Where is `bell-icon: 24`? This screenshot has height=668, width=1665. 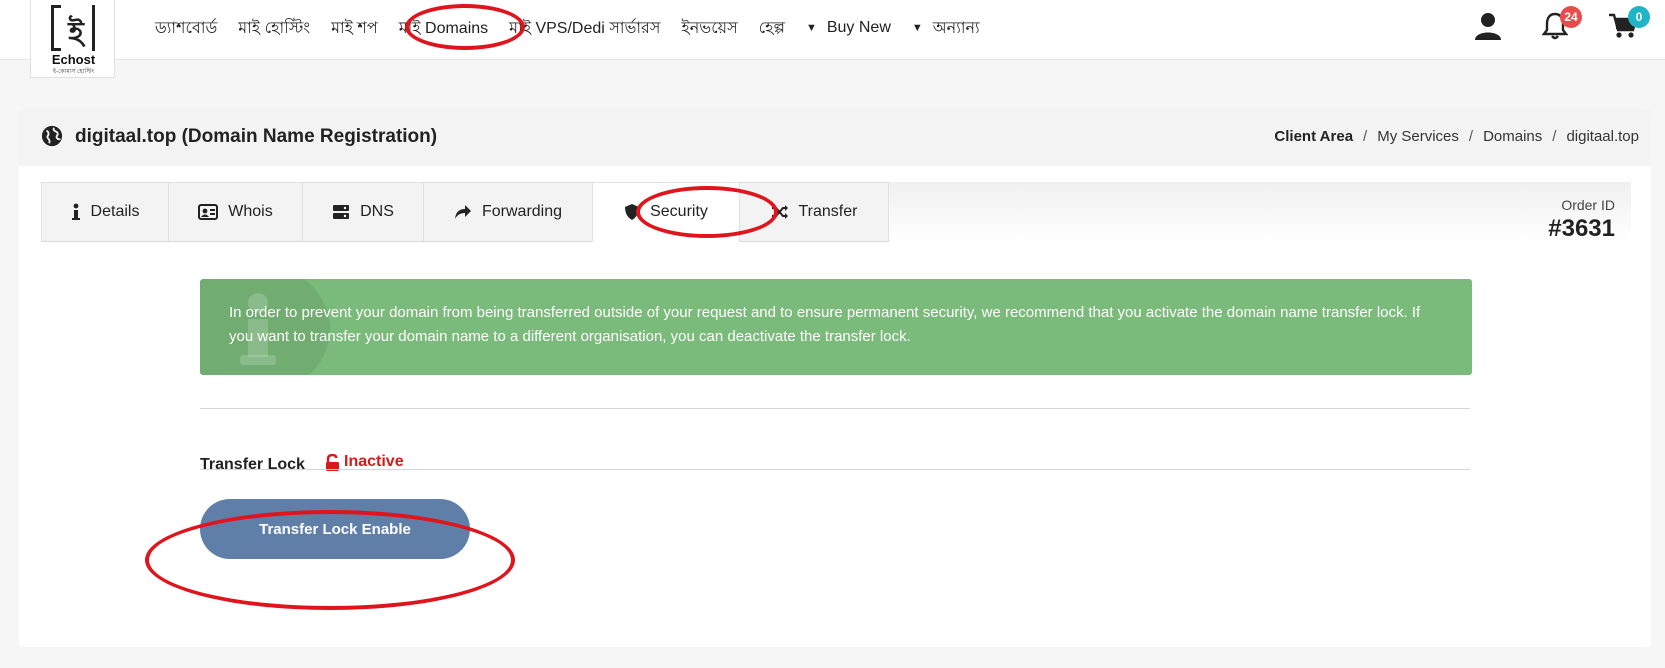 bell-icon: 24 is located at coordinates (1561, 24).